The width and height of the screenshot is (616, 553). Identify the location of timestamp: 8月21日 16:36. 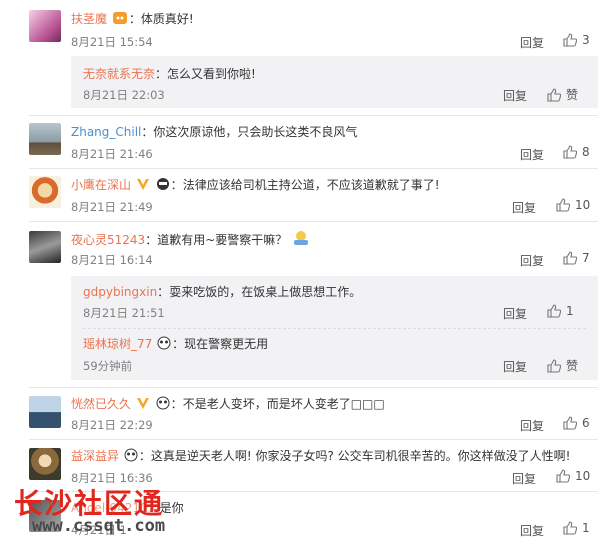
(112, 478).